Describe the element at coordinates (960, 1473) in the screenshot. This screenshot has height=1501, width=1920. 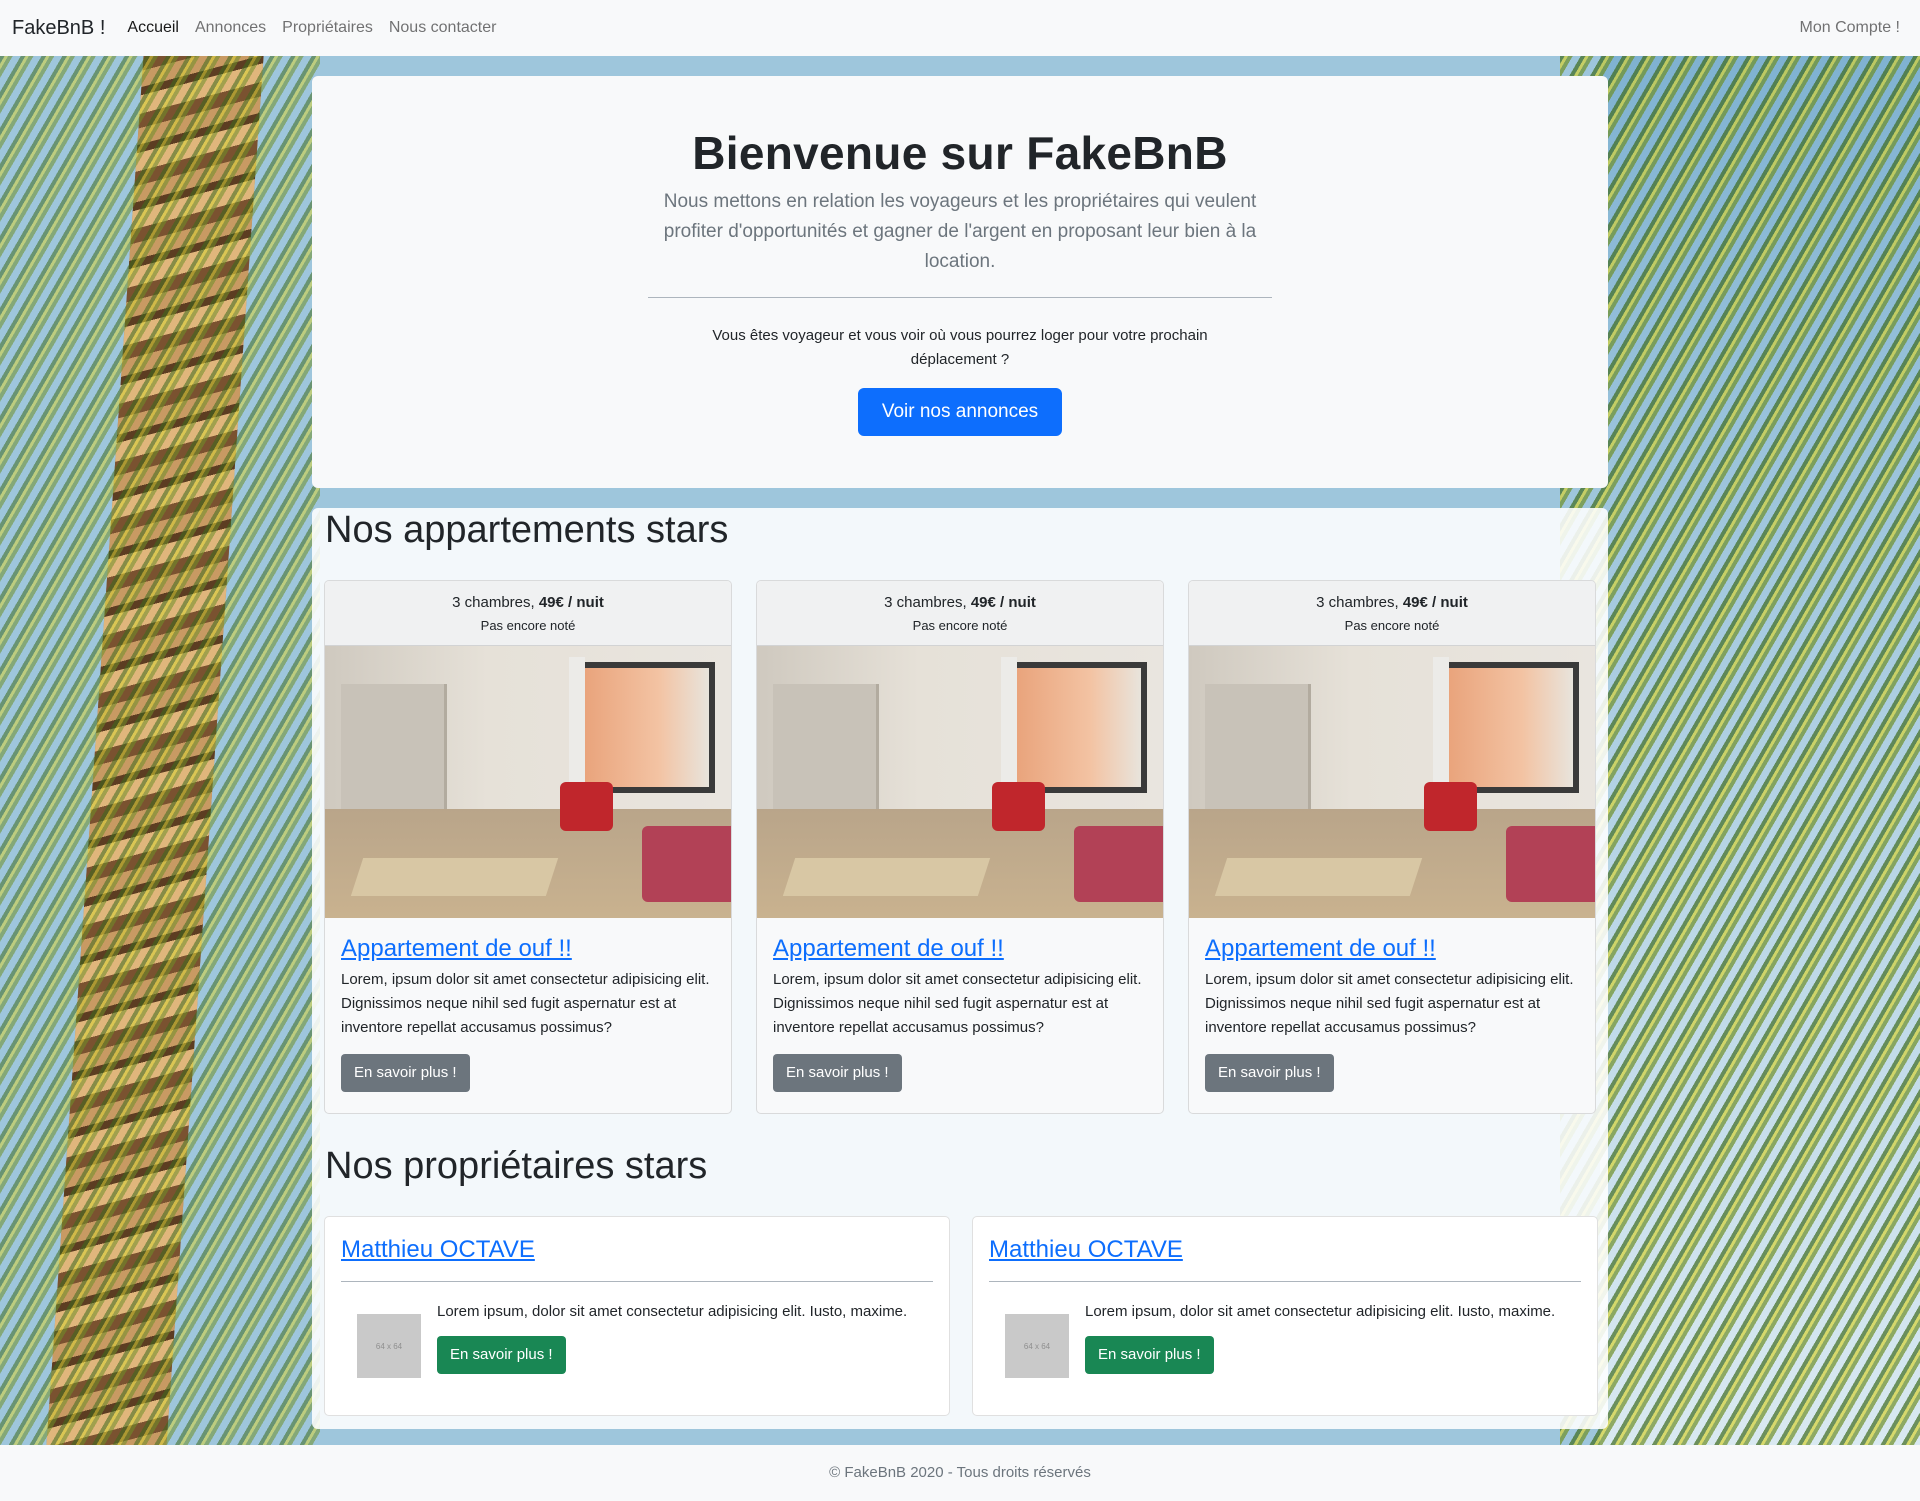
I see `page-footer: © FakeBnB 2020 - Tous droits réservés` at that location.